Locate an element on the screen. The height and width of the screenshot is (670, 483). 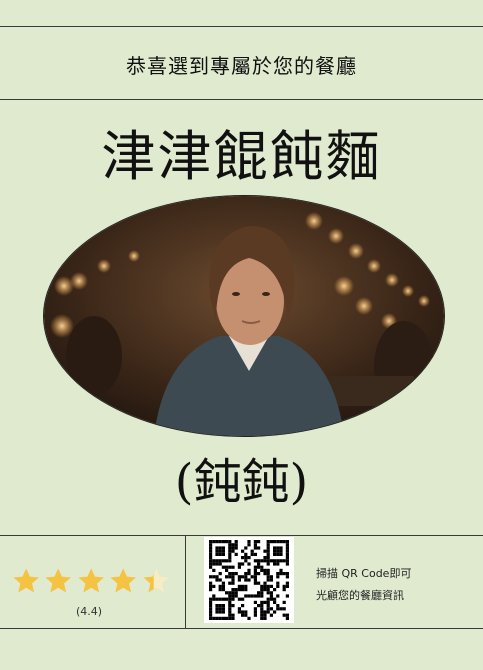
star-rating is located at coordinates (91, 581).